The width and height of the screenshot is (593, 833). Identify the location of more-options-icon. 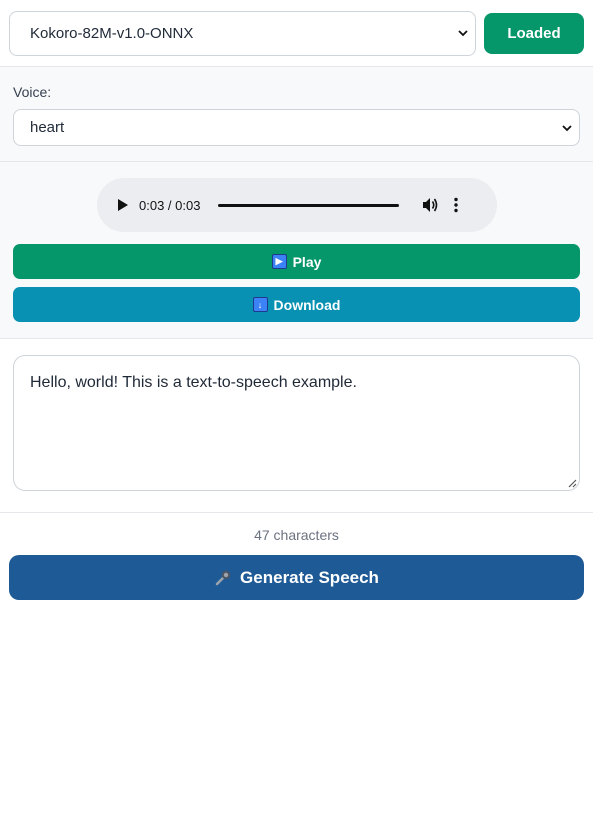
(456, 205).